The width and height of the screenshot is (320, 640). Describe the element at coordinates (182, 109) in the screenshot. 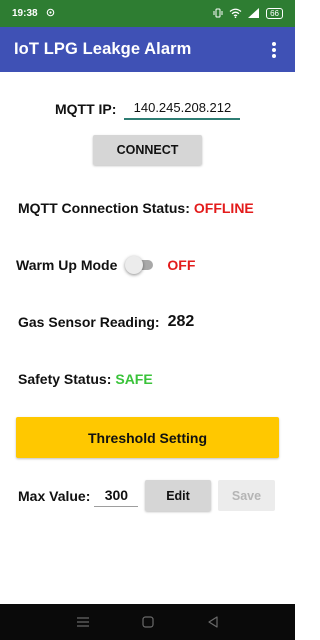

I see `mqtt-ip-input` at that location.